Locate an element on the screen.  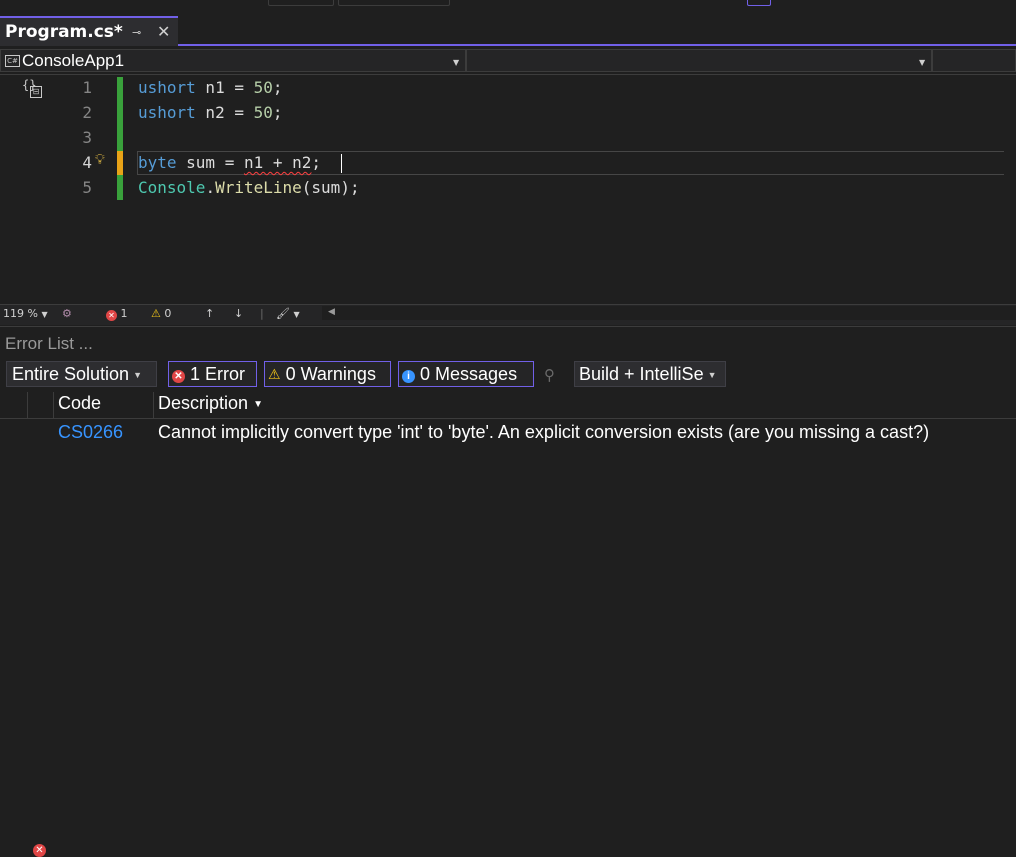
code-token: Console is located at coordinates (172, 187).